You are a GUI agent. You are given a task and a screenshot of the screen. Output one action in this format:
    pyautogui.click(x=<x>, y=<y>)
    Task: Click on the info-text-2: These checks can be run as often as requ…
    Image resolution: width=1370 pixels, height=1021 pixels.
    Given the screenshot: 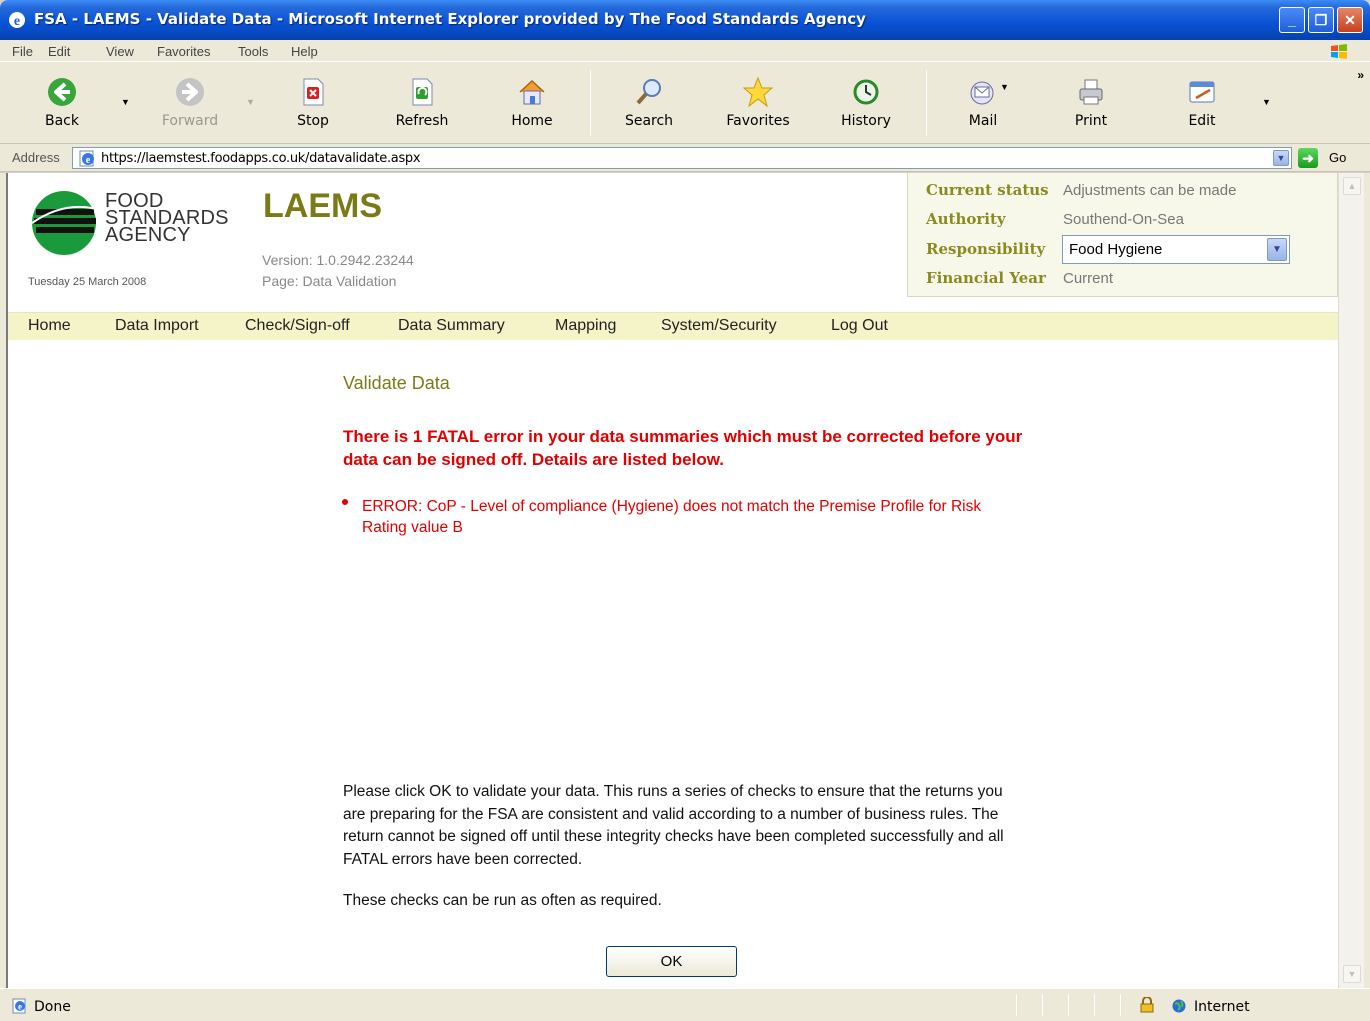 What is the action you would take?
    pyautogui.click(x=502, y=900)
    